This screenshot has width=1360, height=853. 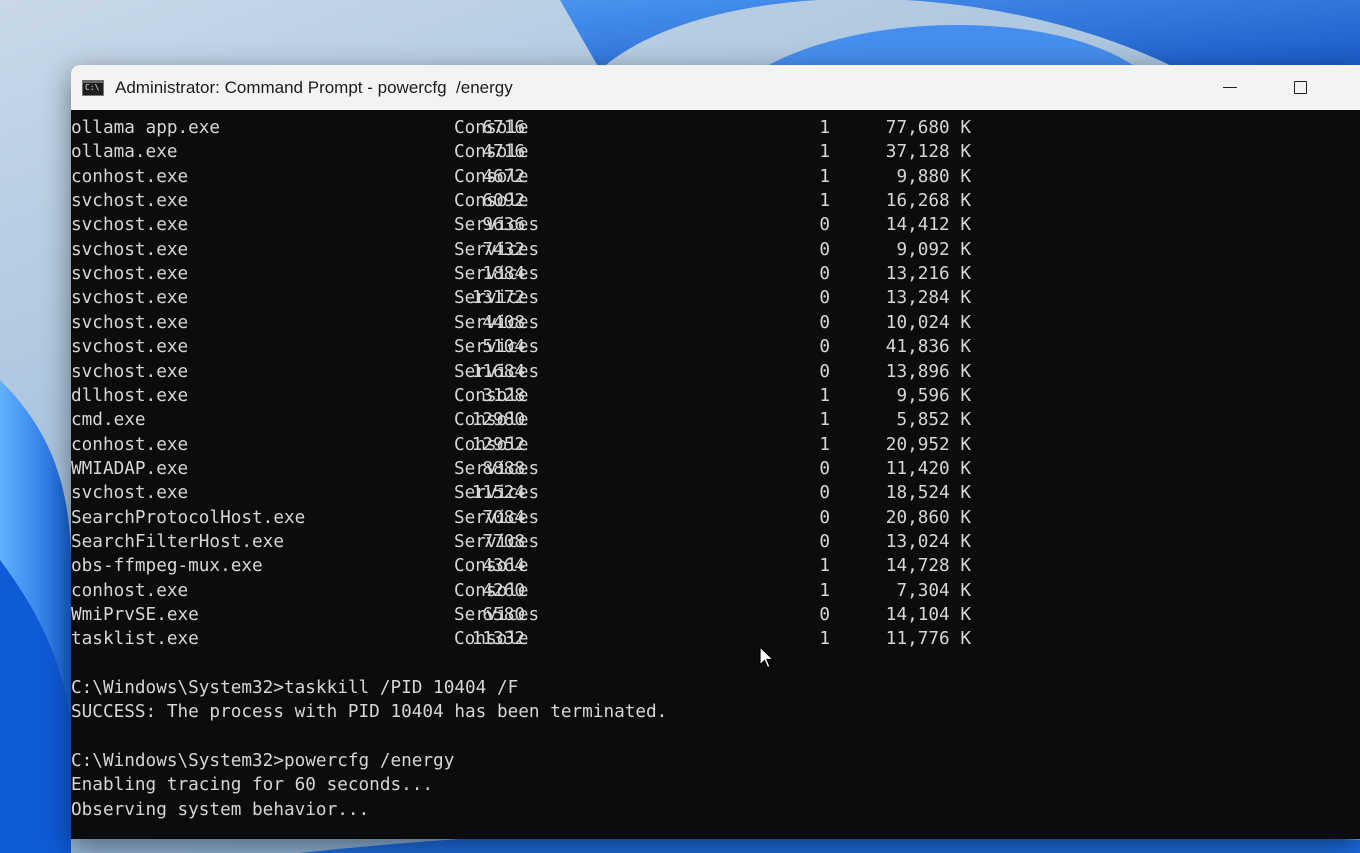 What do you see at coordinates (130, 468) in the screenshot?
I see `process-name: WMIADAP.exe` at bounding box center [130, 468].